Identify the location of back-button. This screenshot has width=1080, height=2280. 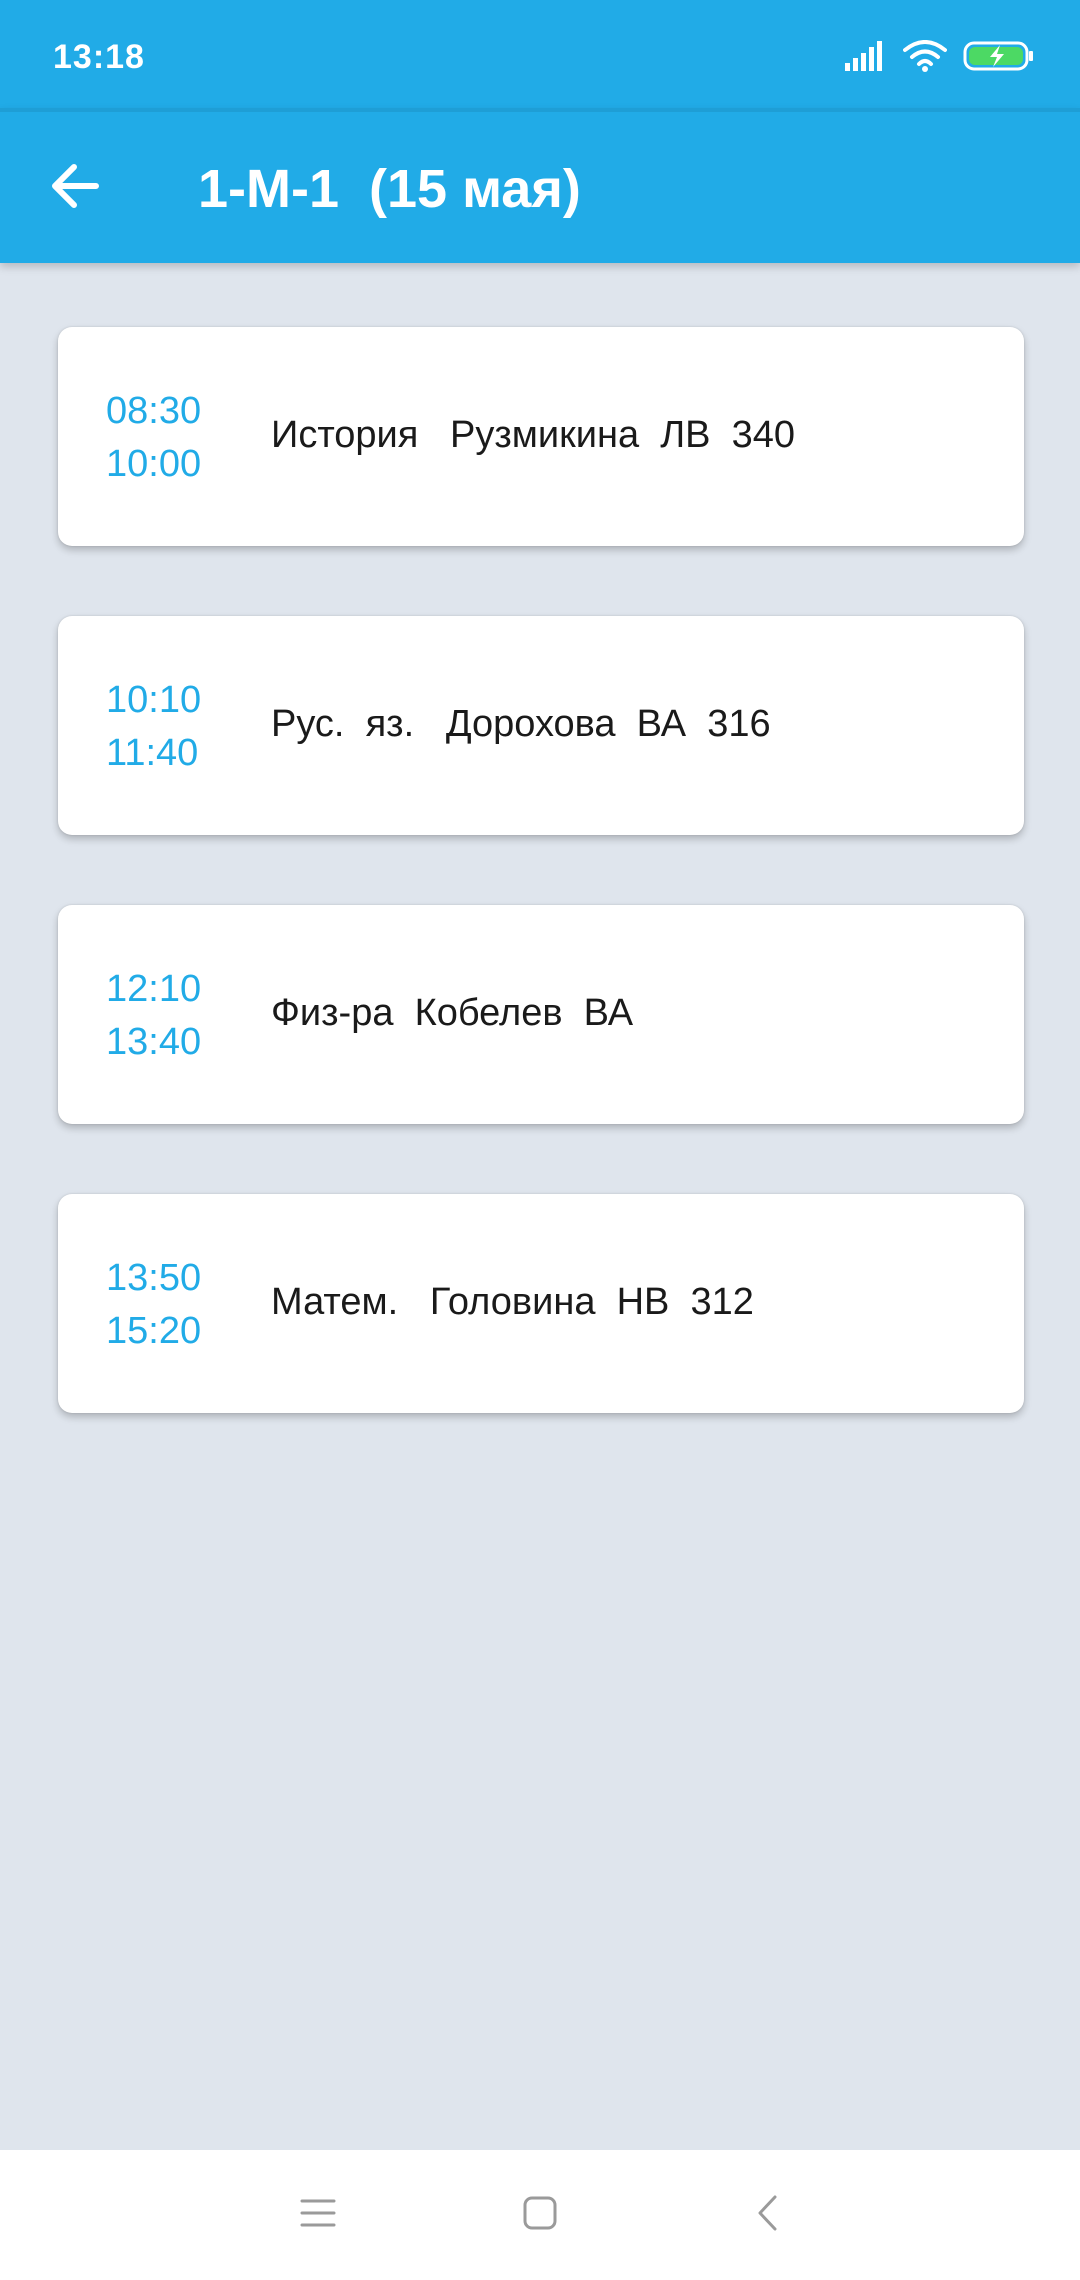
(75, 188).